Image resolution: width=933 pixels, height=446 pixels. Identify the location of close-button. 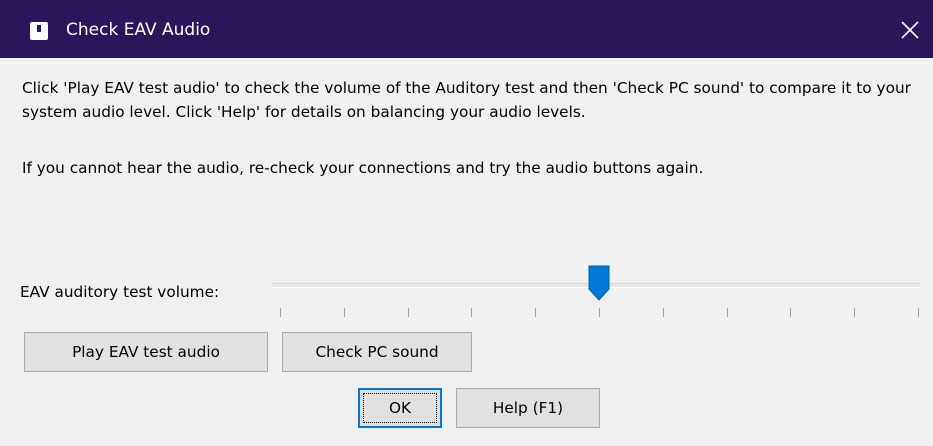
(910, 29).